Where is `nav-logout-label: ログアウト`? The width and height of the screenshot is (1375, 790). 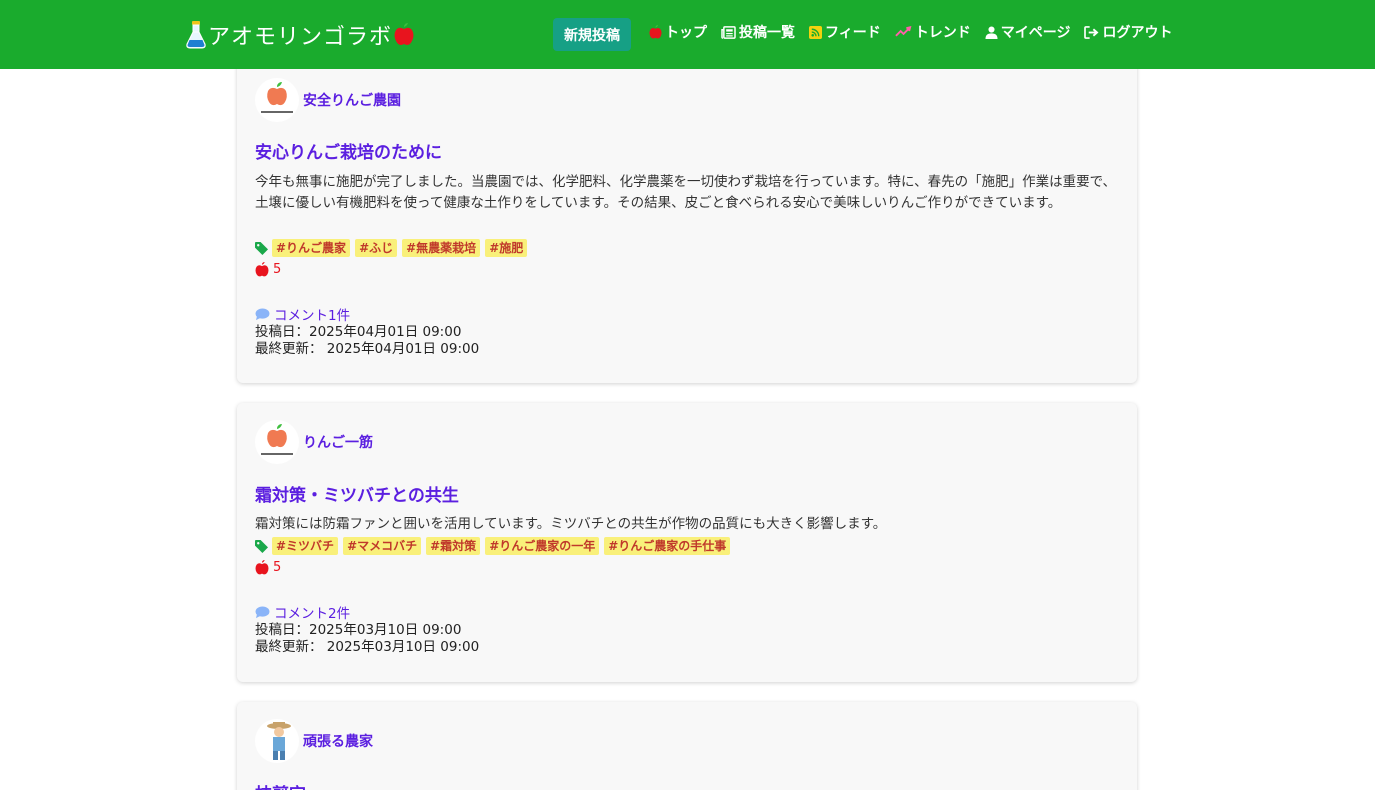 nav-logout-label: ログアウト is located at coordinates (1137, 33).